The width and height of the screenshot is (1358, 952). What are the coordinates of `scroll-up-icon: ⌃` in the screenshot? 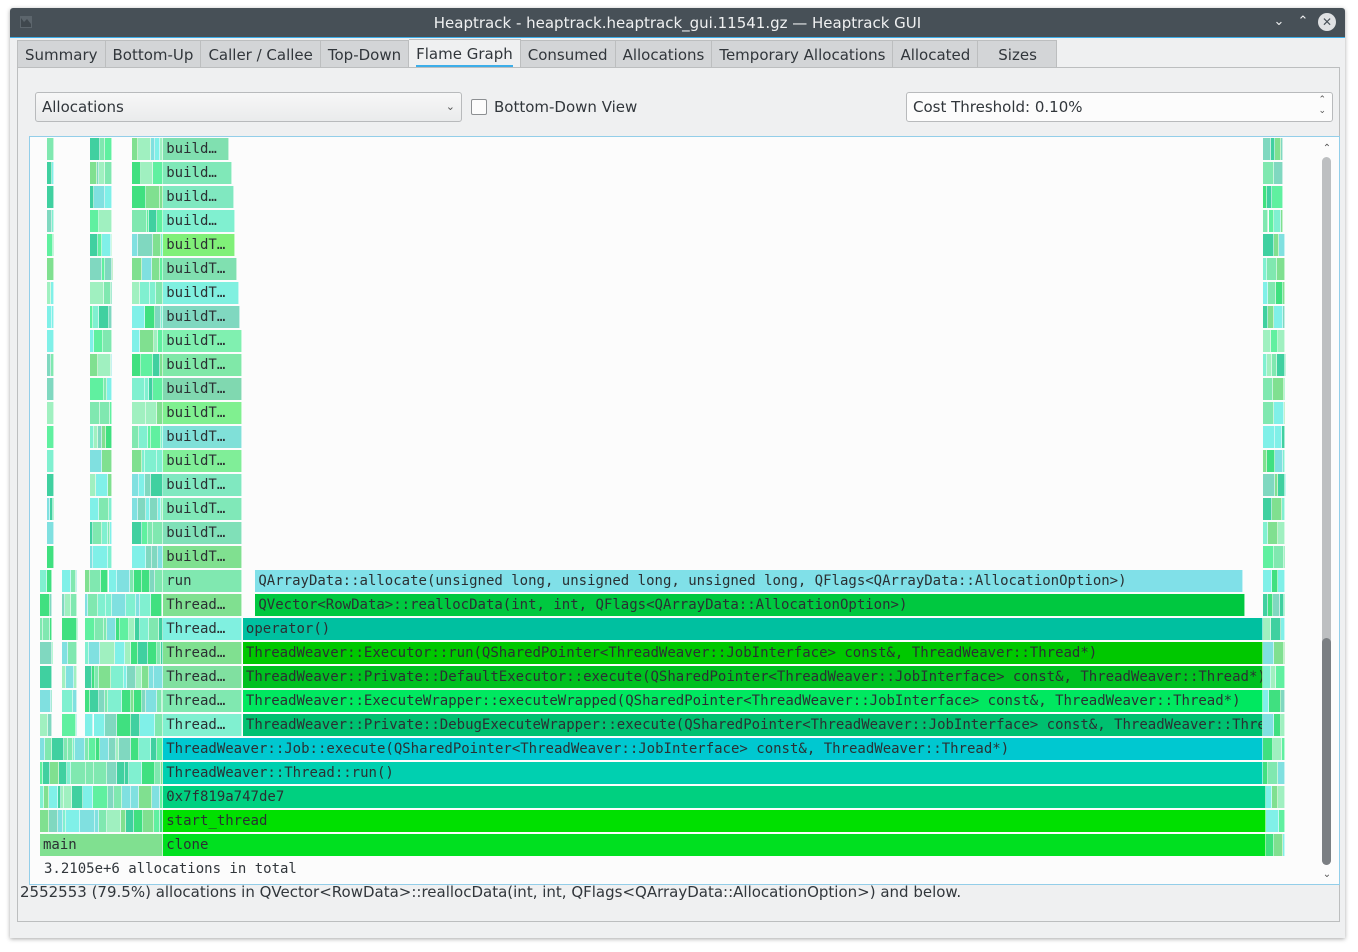 It's located at (1327, 149).